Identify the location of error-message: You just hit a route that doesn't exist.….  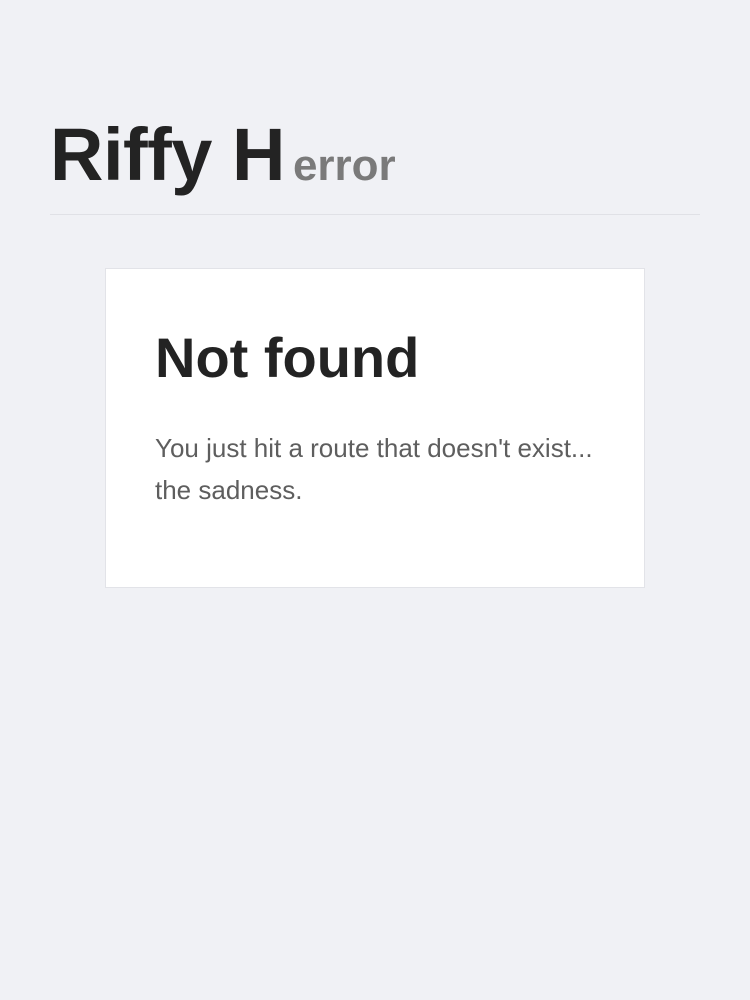
(374, 469).